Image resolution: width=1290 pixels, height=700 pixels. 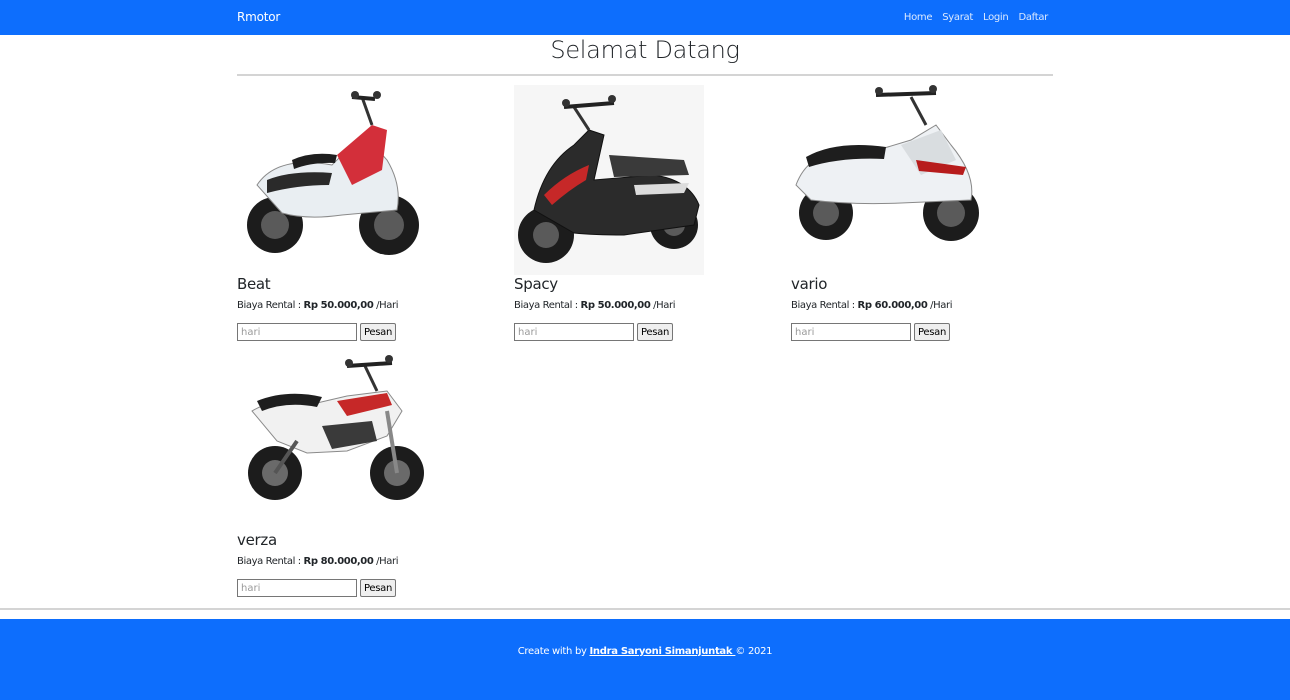 I want to click on nav-link-syarat: Syarat, so click(x=957, y=17).